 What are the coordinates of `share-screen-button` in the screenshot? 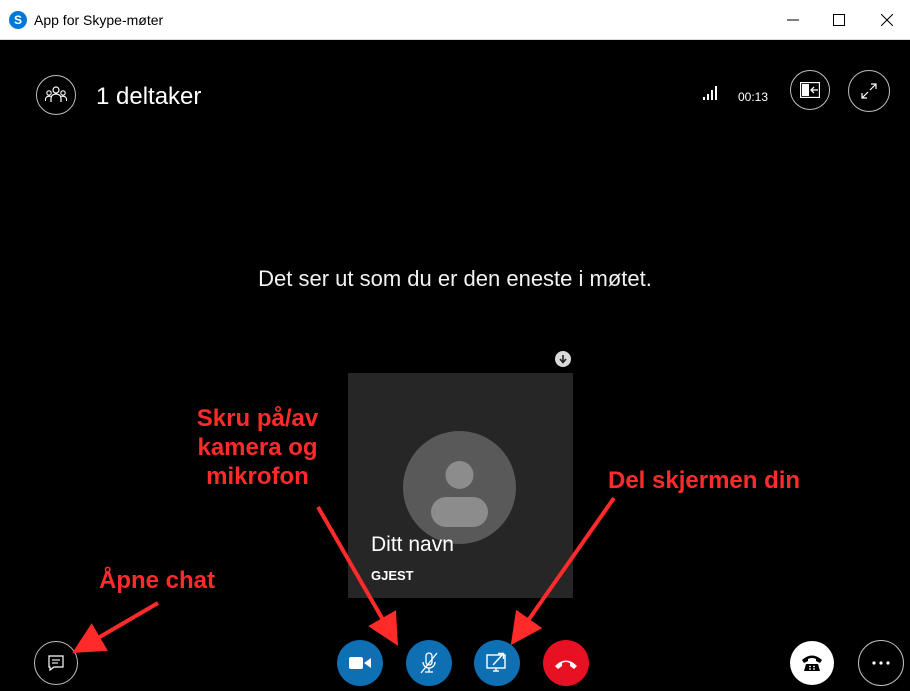 It's located at (497, 663).